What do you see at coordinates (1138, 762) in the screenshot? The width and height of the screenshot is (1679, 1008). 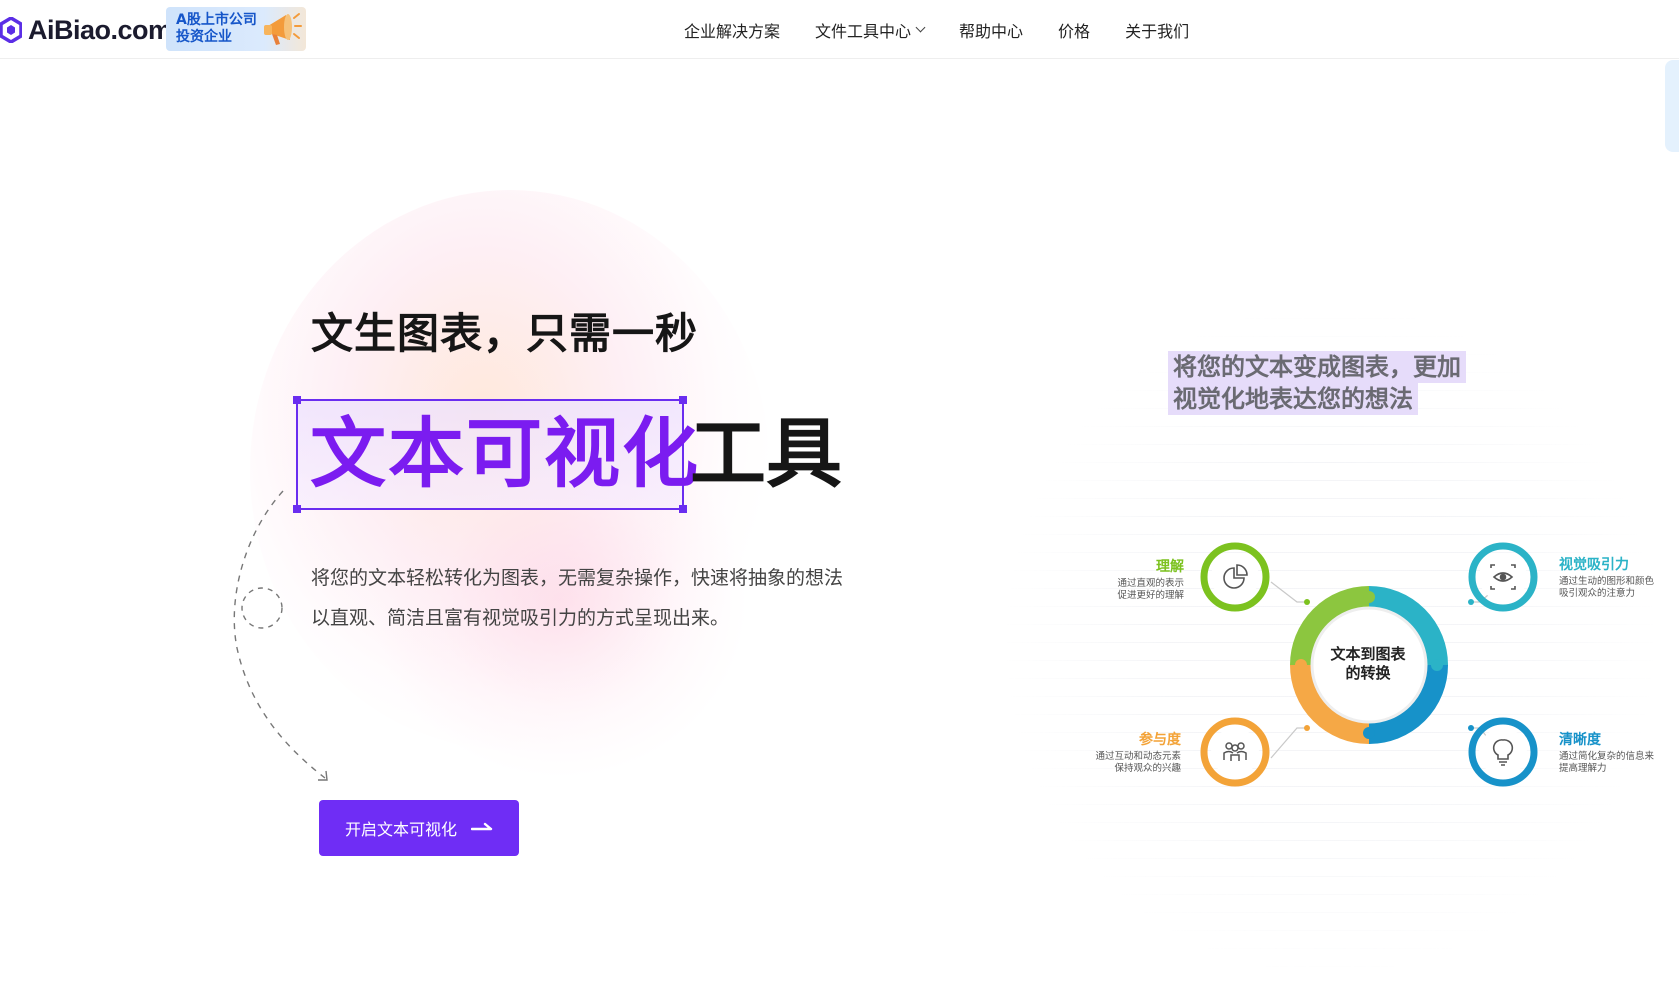 I see `feature-desc-engagement: 通过互动和动态元素 保持观众的兴趣` at bounding box center [1138, 762].